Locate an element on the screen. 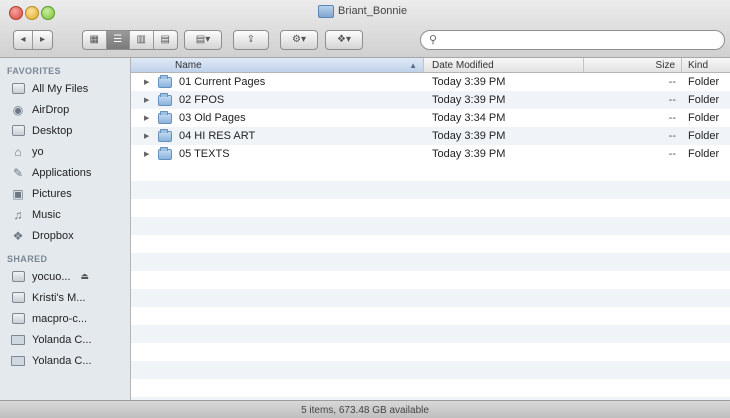 The height and width of the screenshot is (418, 730). airdrop-icon: ◉ is located at coordinates (18, 109).